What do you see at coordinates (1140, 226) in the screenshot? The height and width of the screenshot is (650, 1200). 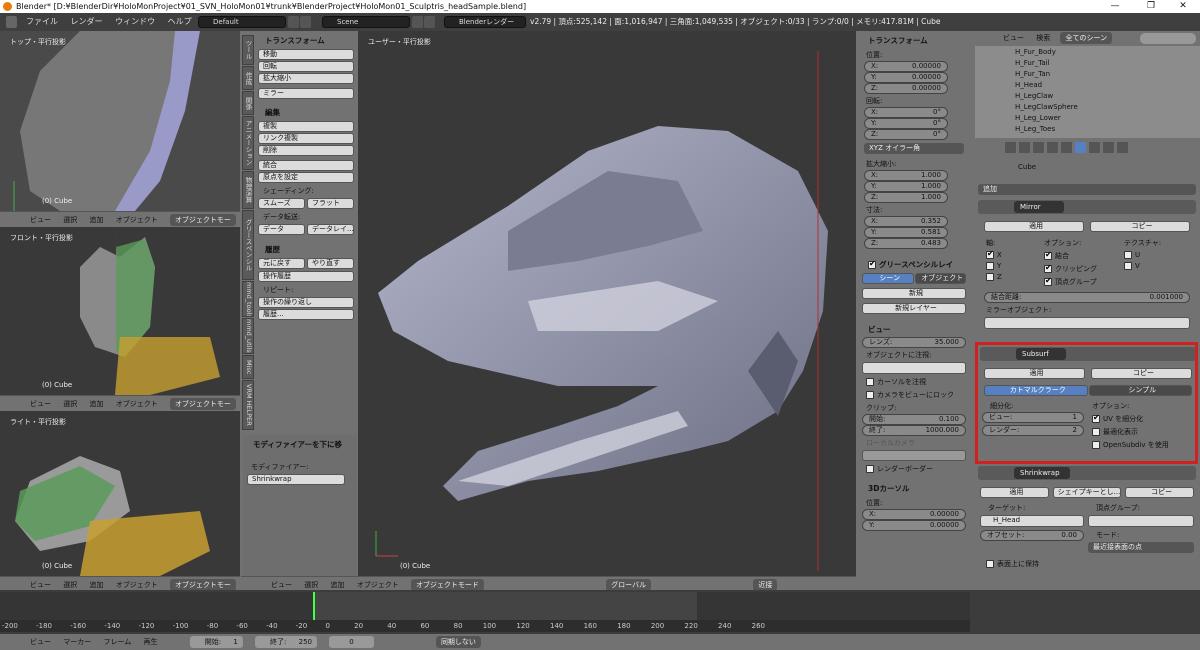 I see `mirror-copy-button: コピー` at bounding box center [1140, 226].